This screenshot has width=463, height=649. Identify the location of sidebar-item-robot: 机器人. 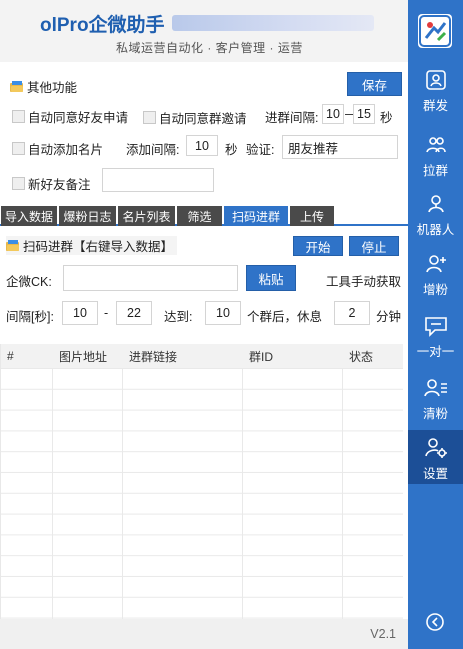
(435, 216).